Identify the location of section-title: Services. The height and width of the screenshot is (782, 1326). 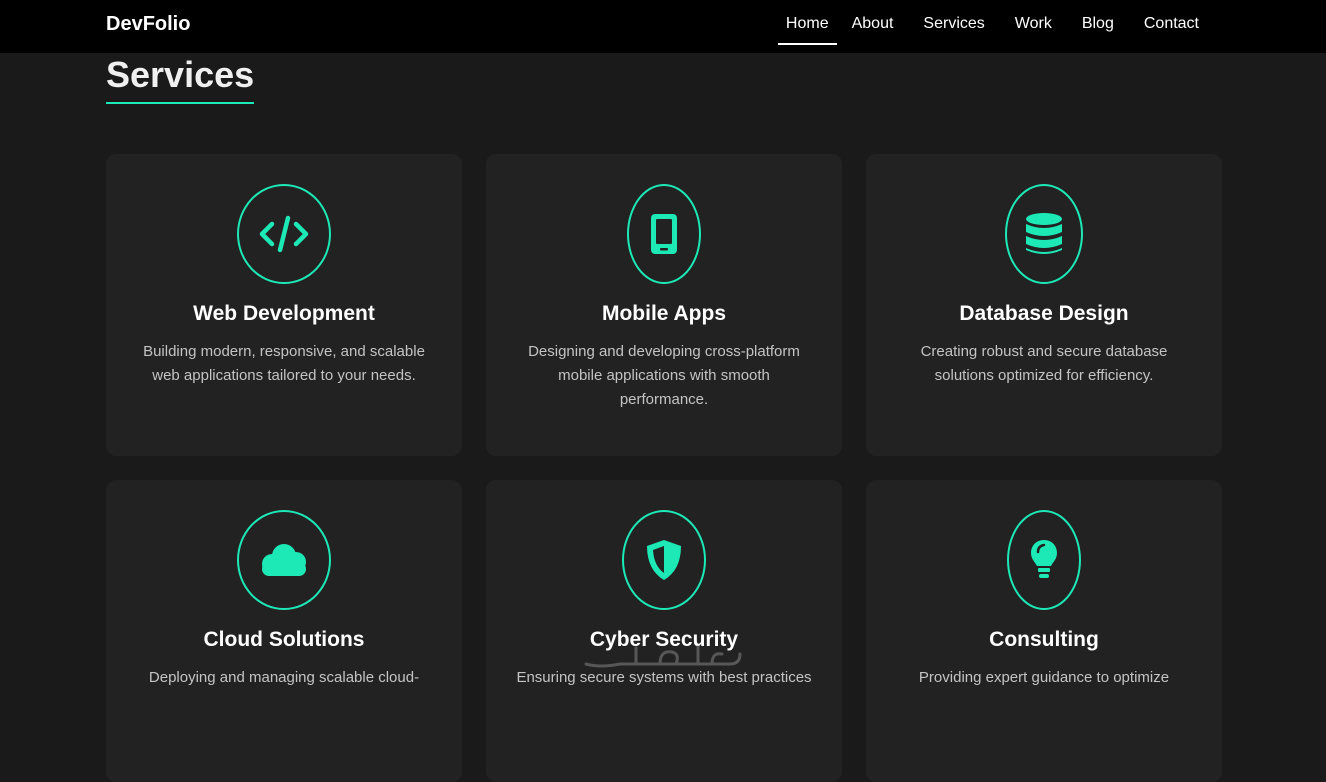
(180, 78).